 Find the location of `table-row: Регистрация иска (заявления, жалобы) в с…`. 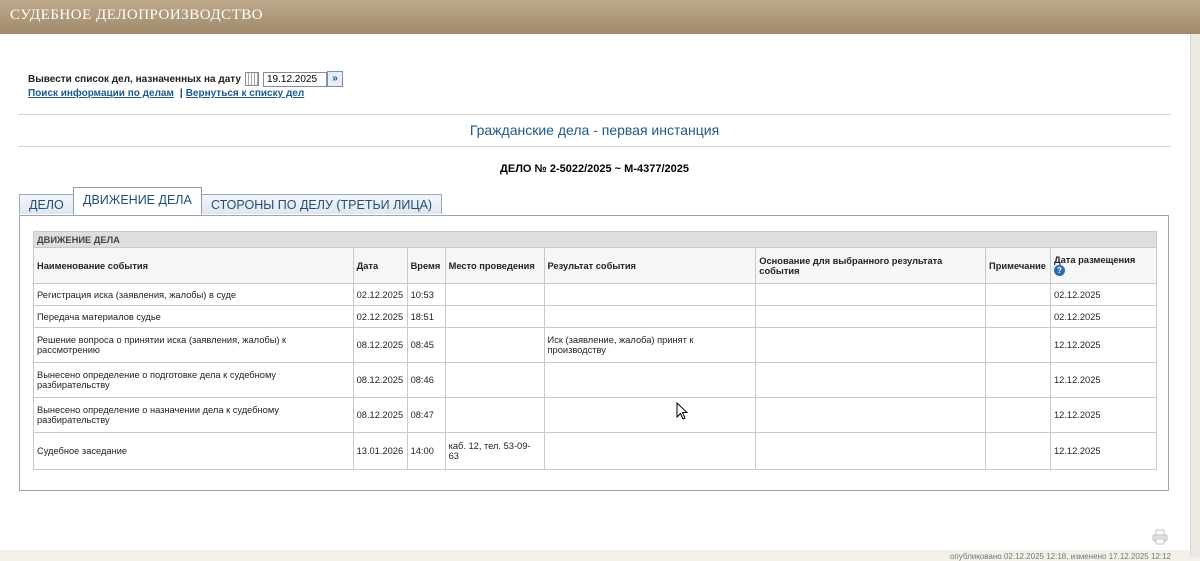

table-row: Регистрация иска (заявления, жалобы) в с… is located at coordinates (595, 294).